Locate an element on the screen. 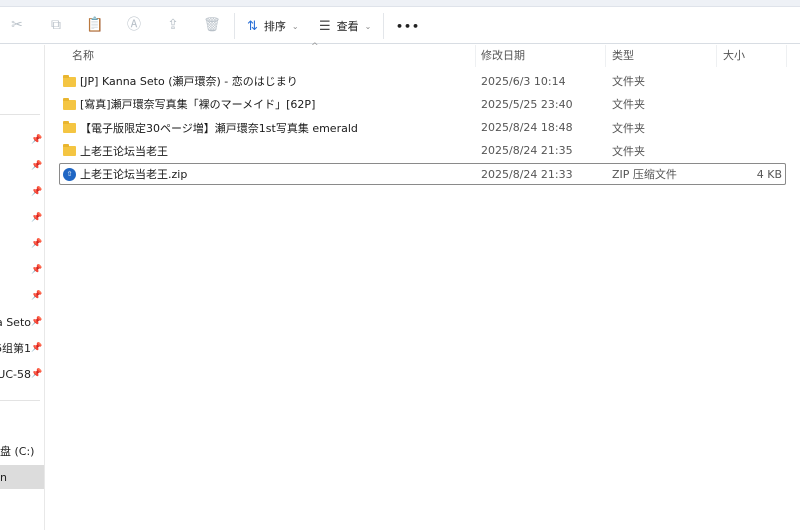 This screenshot has height=530, width=800. sort-button: ⇅ 排序 ⌄ is located at coordinates (273, 26).